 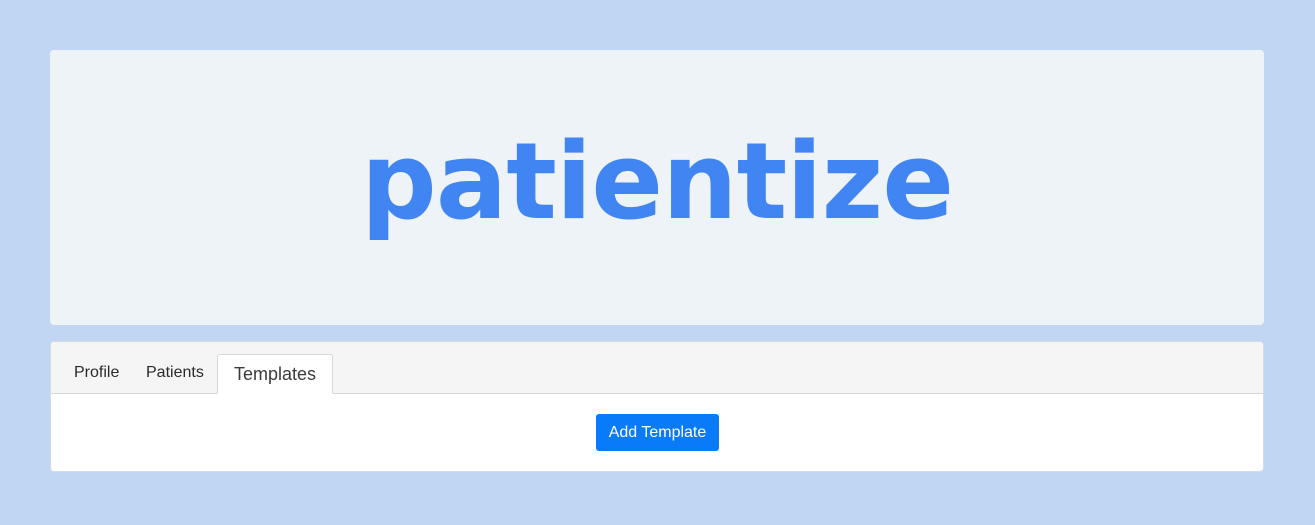 I want to click on tab-templates: Templates, so click(x=275, y=374).